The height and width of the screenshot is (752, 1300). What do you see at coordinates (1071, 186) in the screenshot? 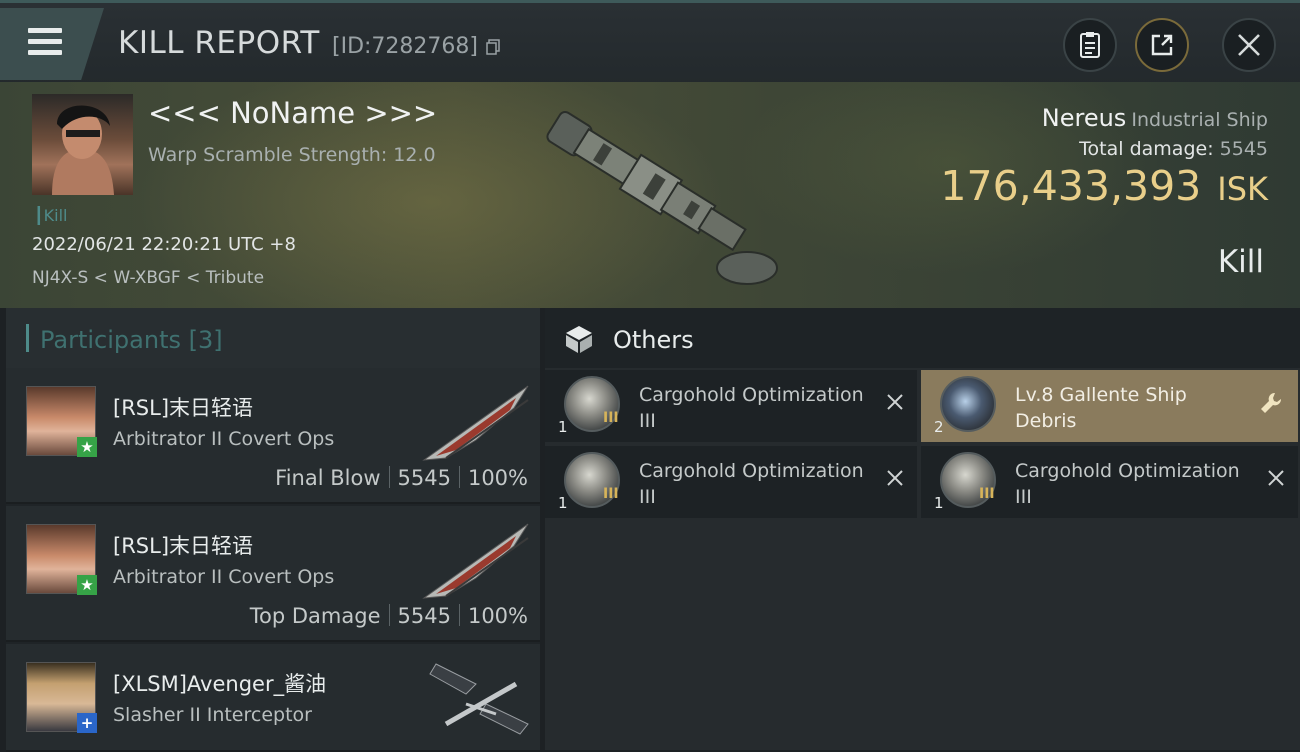
I see `isk-value: 176,433,393` at bounding box center [1071, 186].